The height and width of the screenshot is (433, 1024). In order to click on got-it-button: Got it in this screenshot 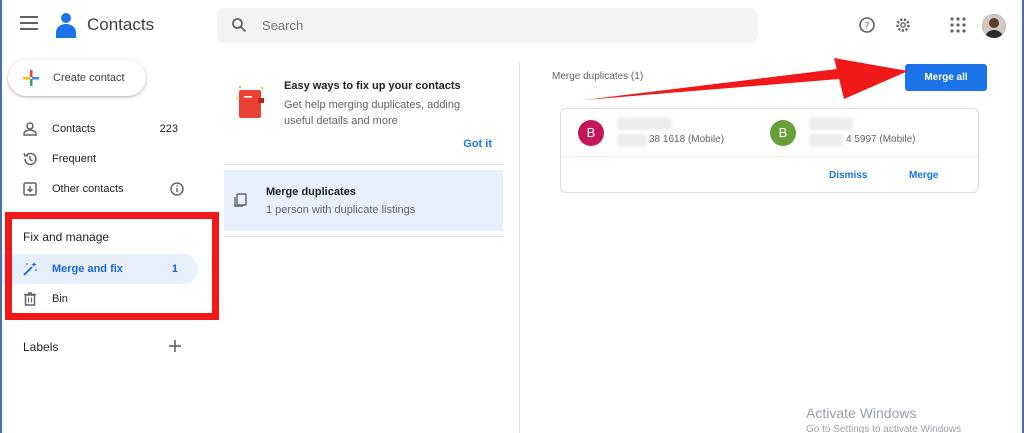, I will do `click(477, 144)`.